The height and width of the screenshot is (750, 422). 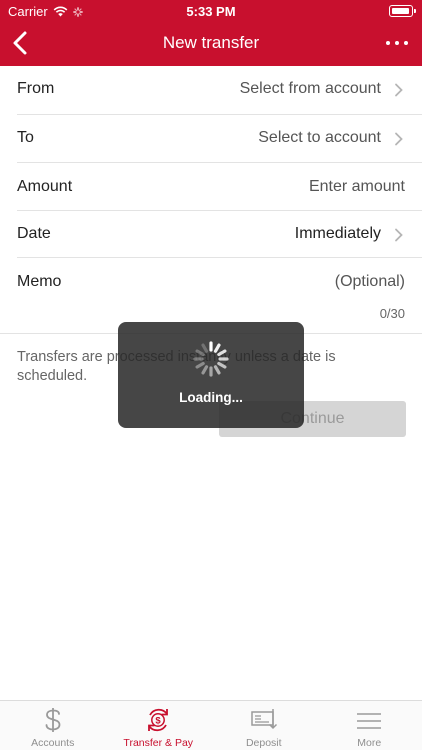 What do you see at coordinates (211, 90) in the screenshot?
I see `from-account-row: From Select from account` at bounding box center [211, 90].